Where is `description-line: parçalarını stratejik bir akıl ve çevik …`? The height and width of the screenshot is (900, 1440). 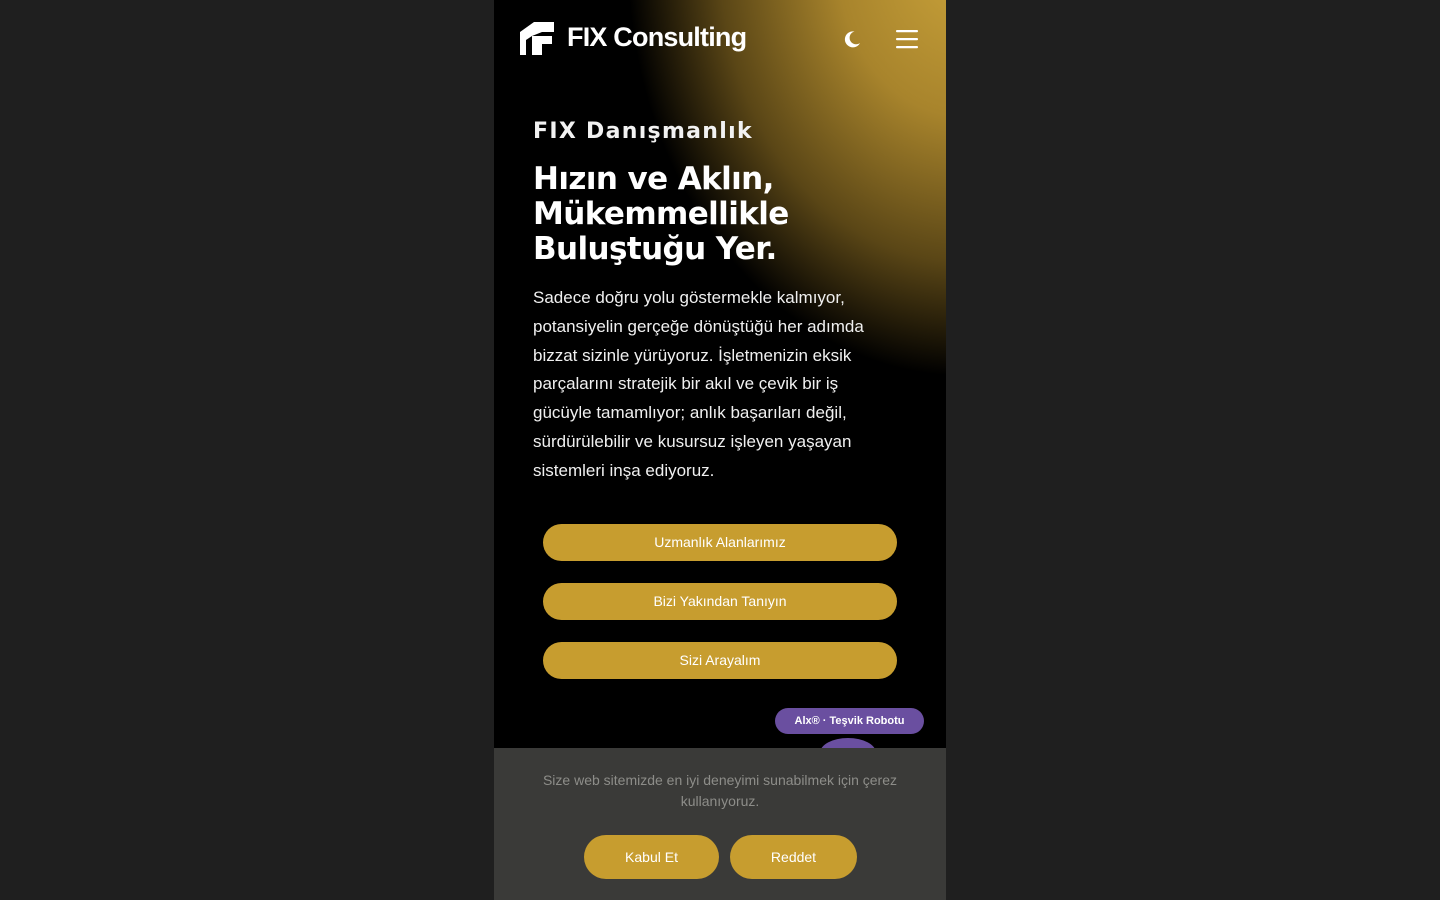
description-line: parçalarını stratejik bir akıl ve çevik … is located at coordinates (686, 384).